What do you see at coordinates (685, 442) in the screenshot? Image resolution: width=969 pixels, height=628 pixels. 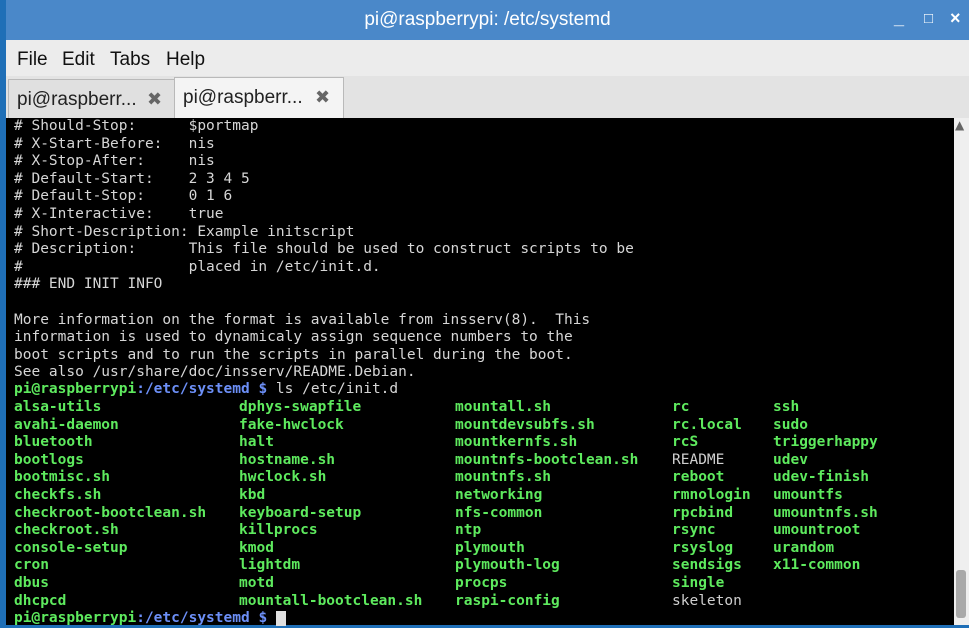 I see `file-entry: rcS` at bounding box center [685, 442].